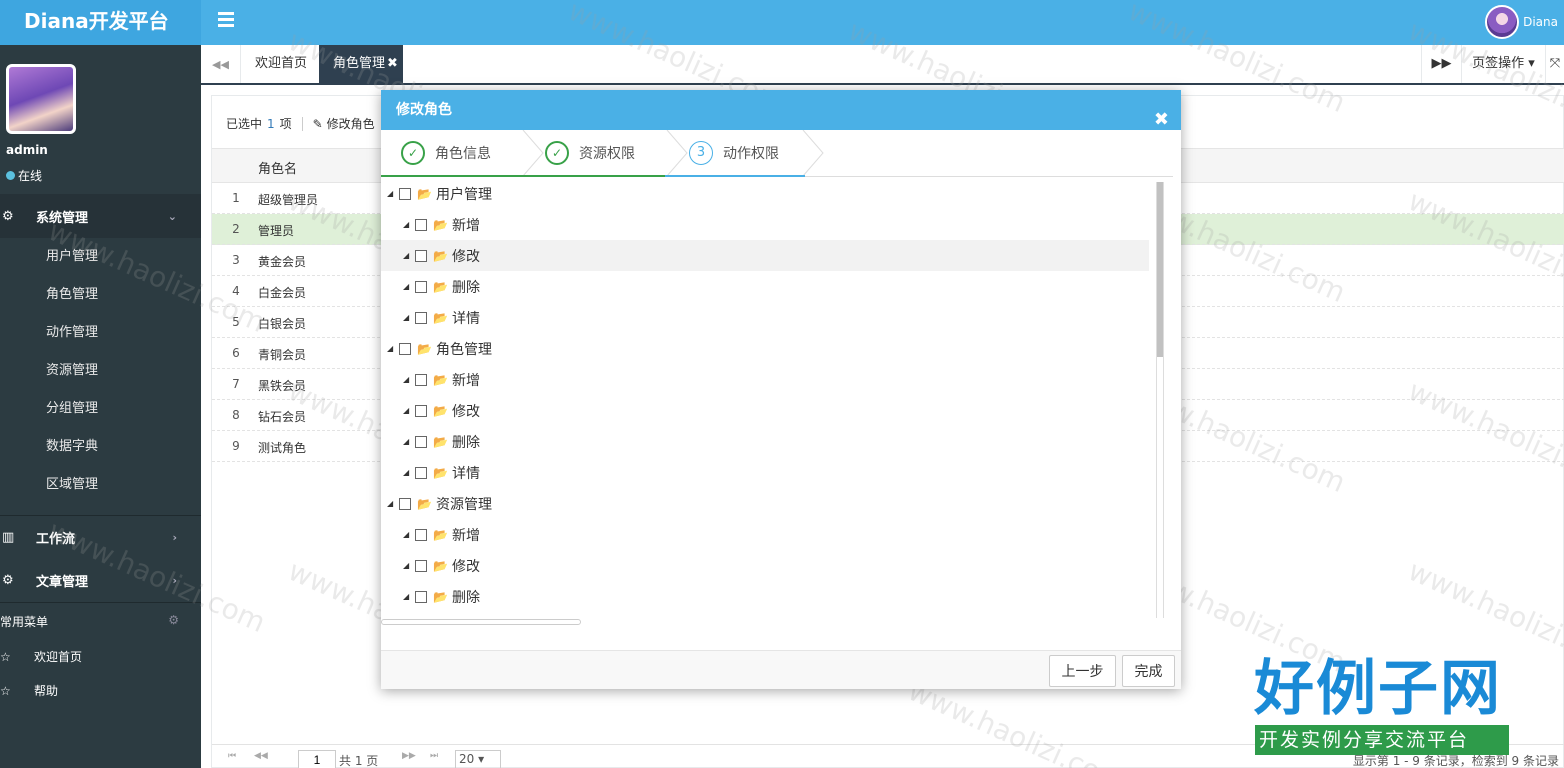  Describe the element at coordinates (100, 257) in the screenshot. I see `sidebar-item-users: 用户管理` at that location.